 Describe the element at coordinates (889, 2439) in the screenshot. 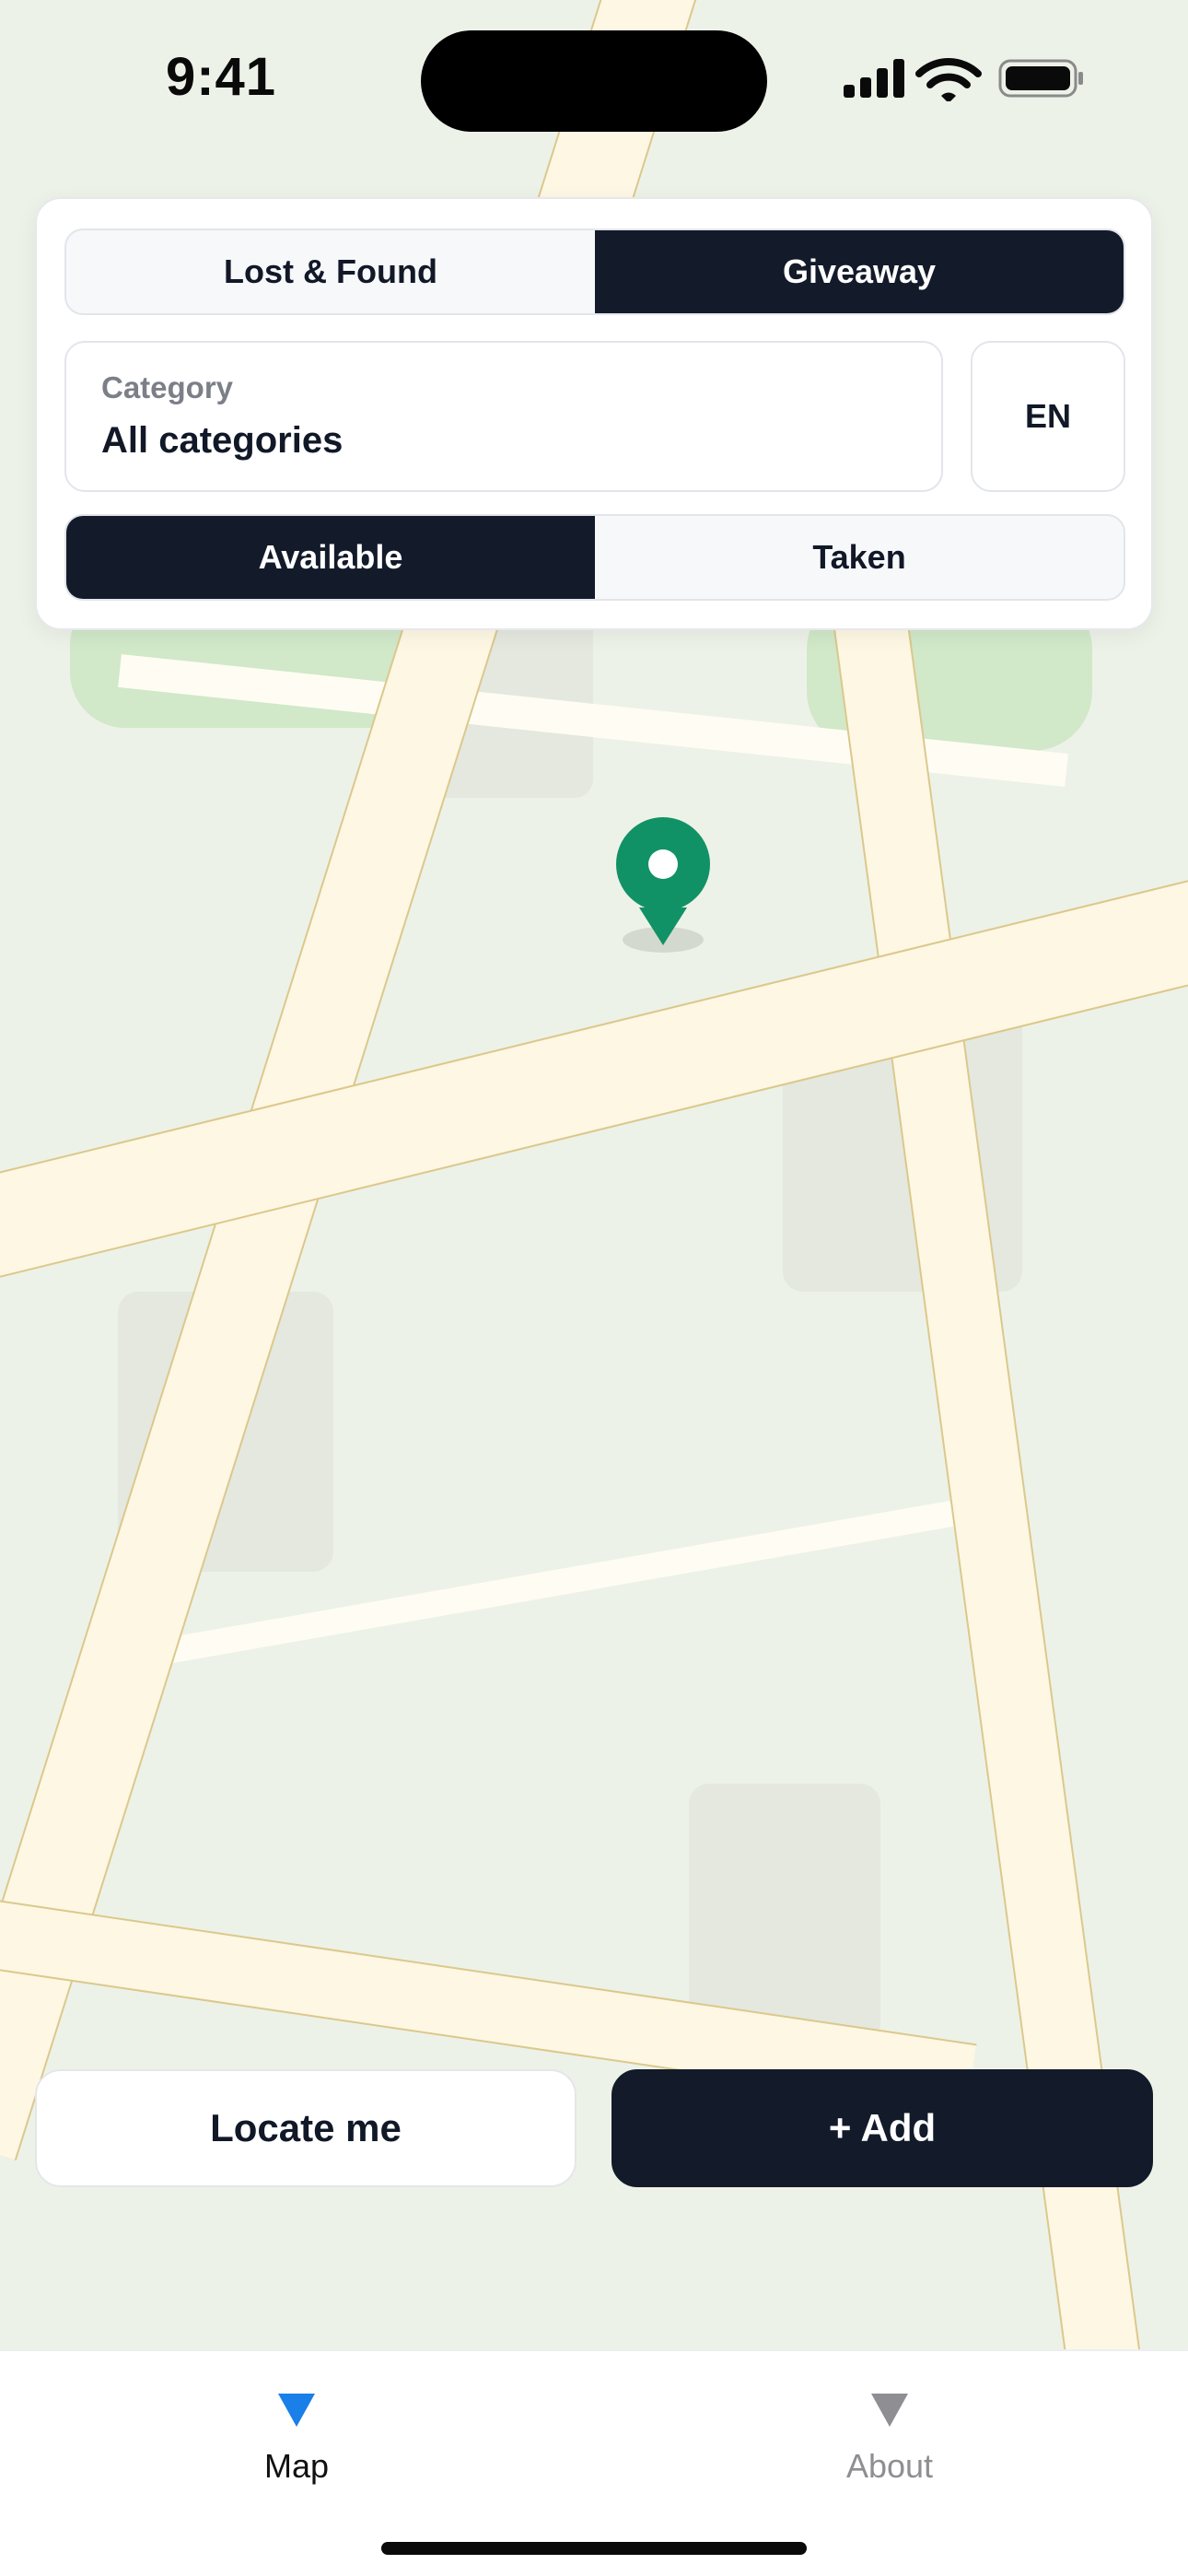

I see `tab-about: About` at that location.